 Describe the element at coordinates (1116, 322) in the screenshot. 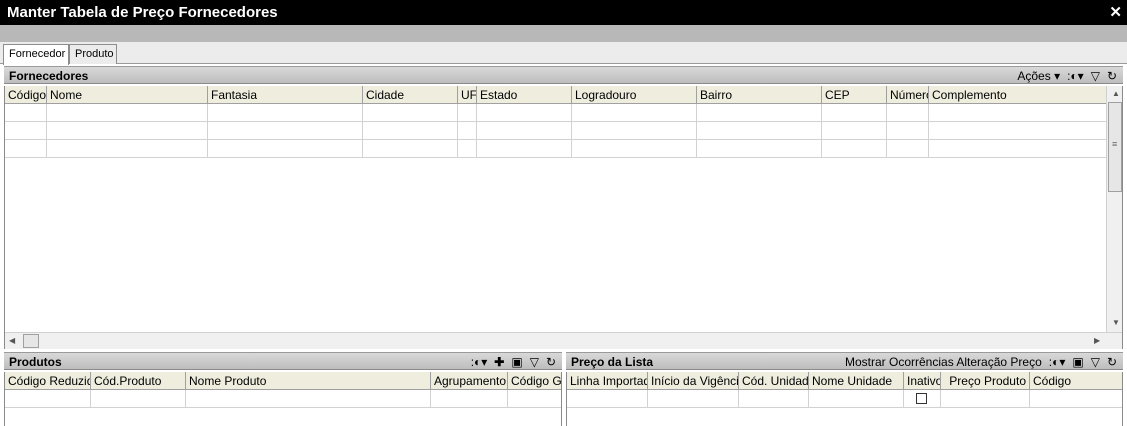

I see `scroll-down-icon: ▼` at that location.